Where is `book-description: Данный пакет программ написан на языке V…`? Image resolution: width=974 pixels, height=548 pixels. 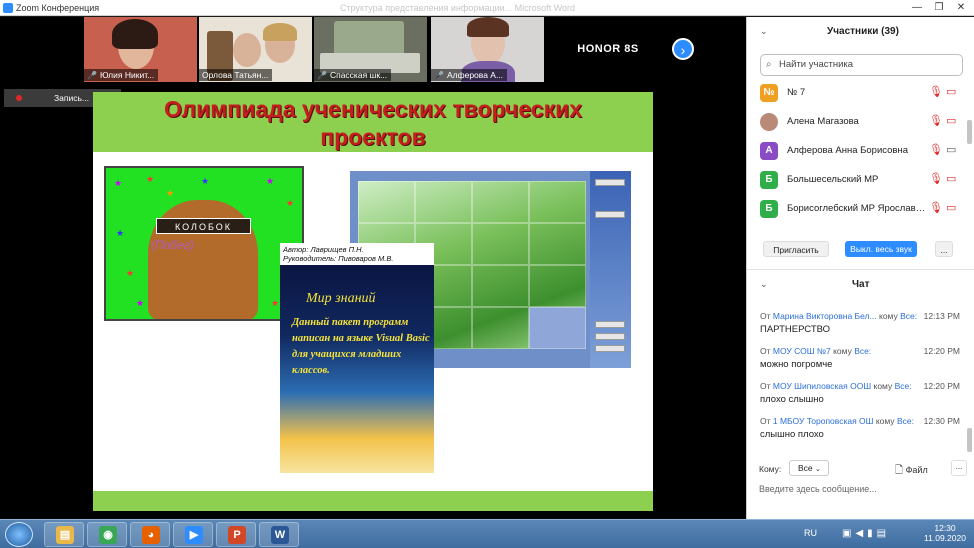 book-description: Данный пакет программ написан на языке V… is located at coordinates (361, 346).